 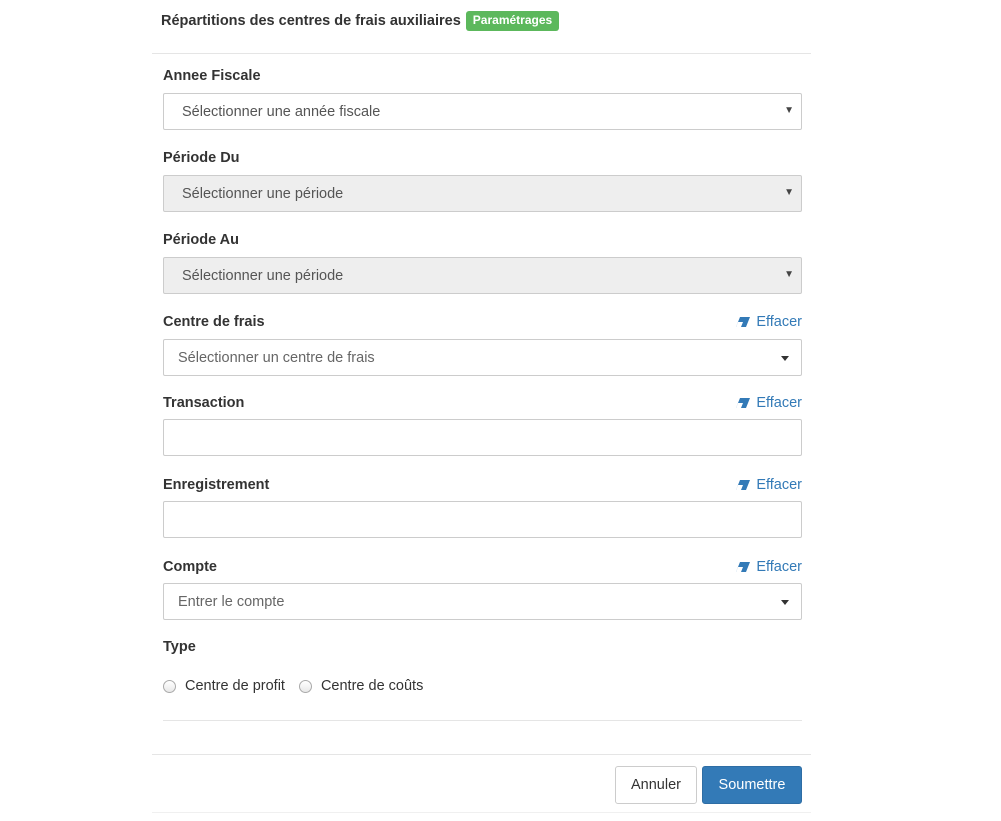 I want to click on enregistrement-label: Enregistrement, so click(x=216, y=485).